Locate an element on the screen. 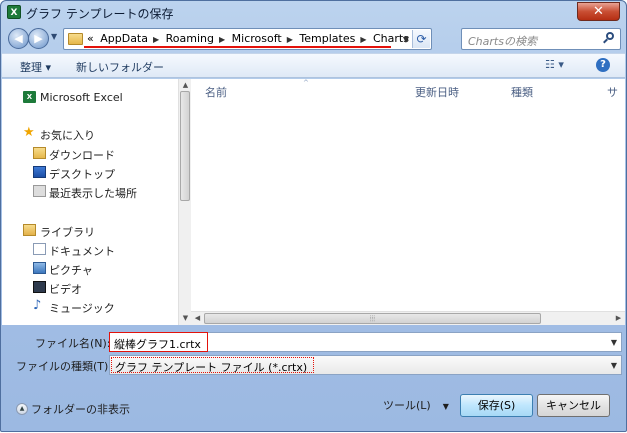  nav-item-label: Microsoft Excel is located at coordinates (81, 97).